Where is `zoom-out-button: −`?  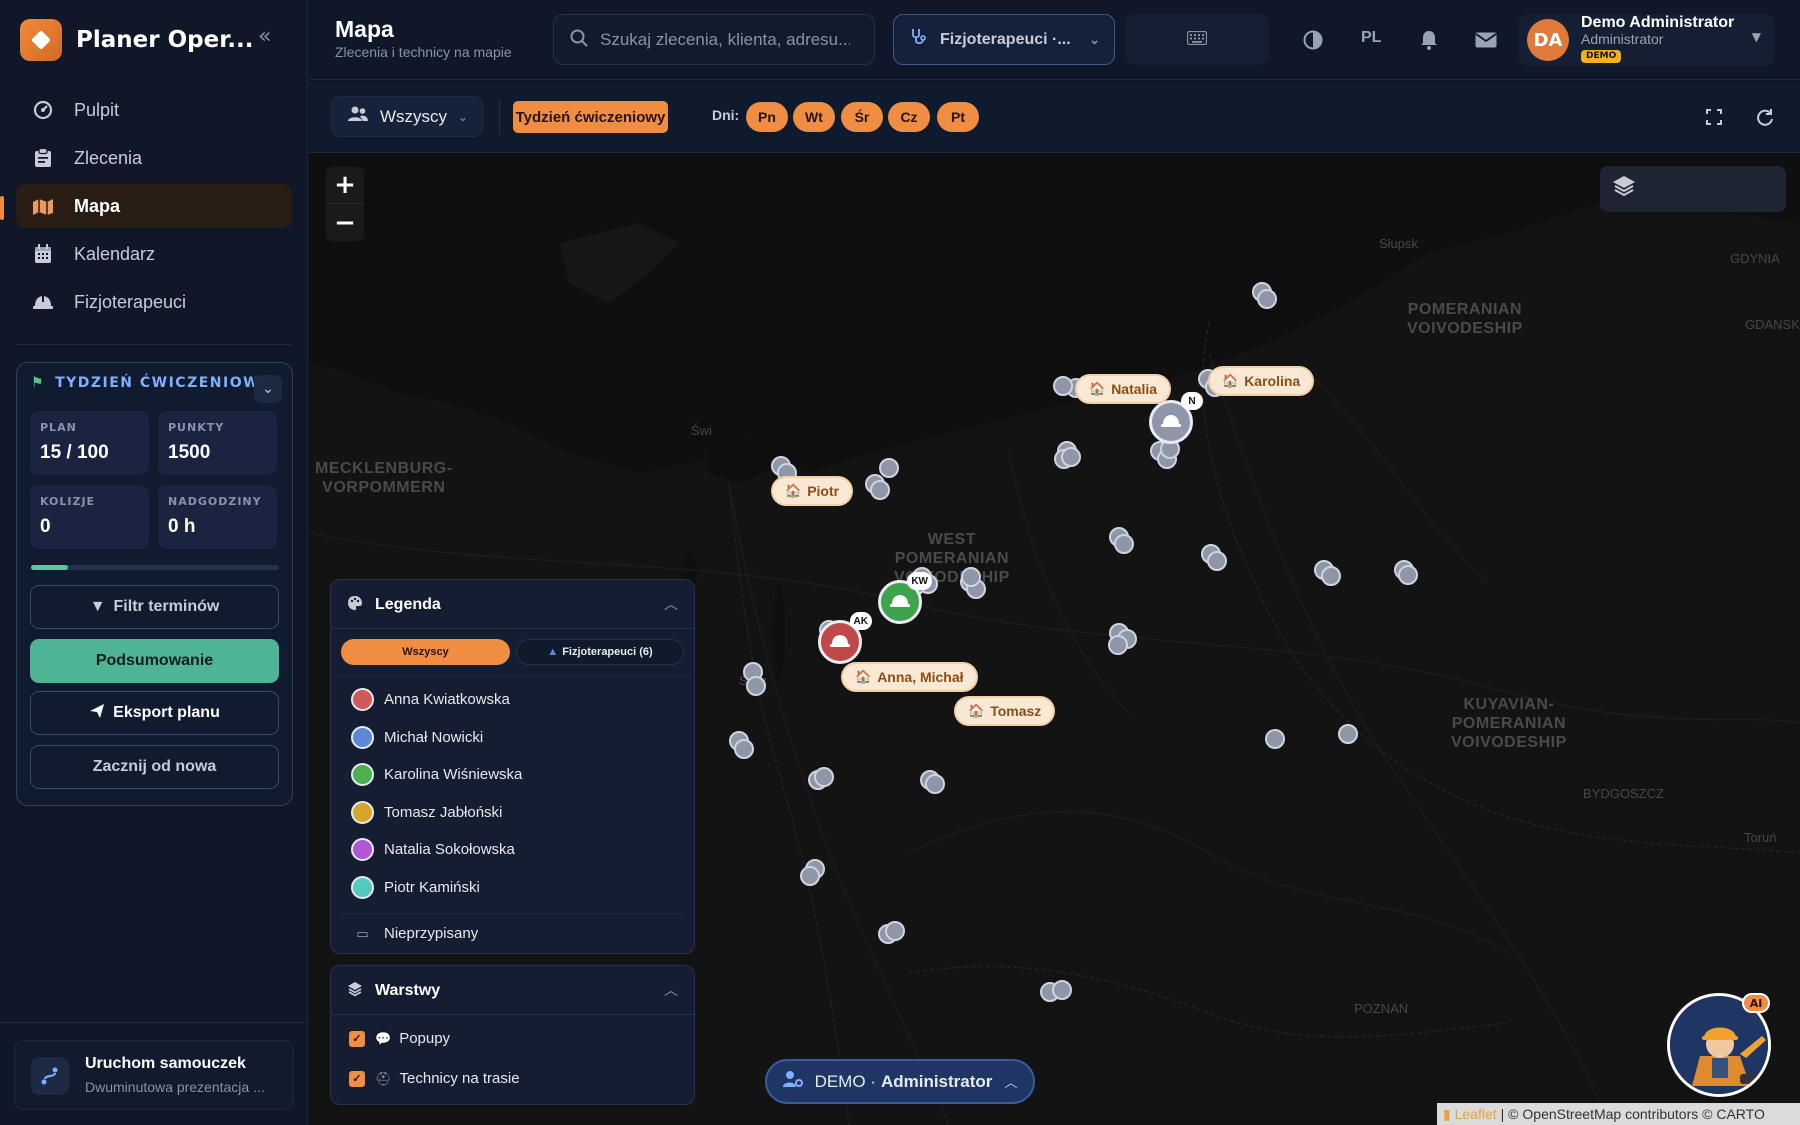
zoom-out-button: − is located at coordinates (345, 222).